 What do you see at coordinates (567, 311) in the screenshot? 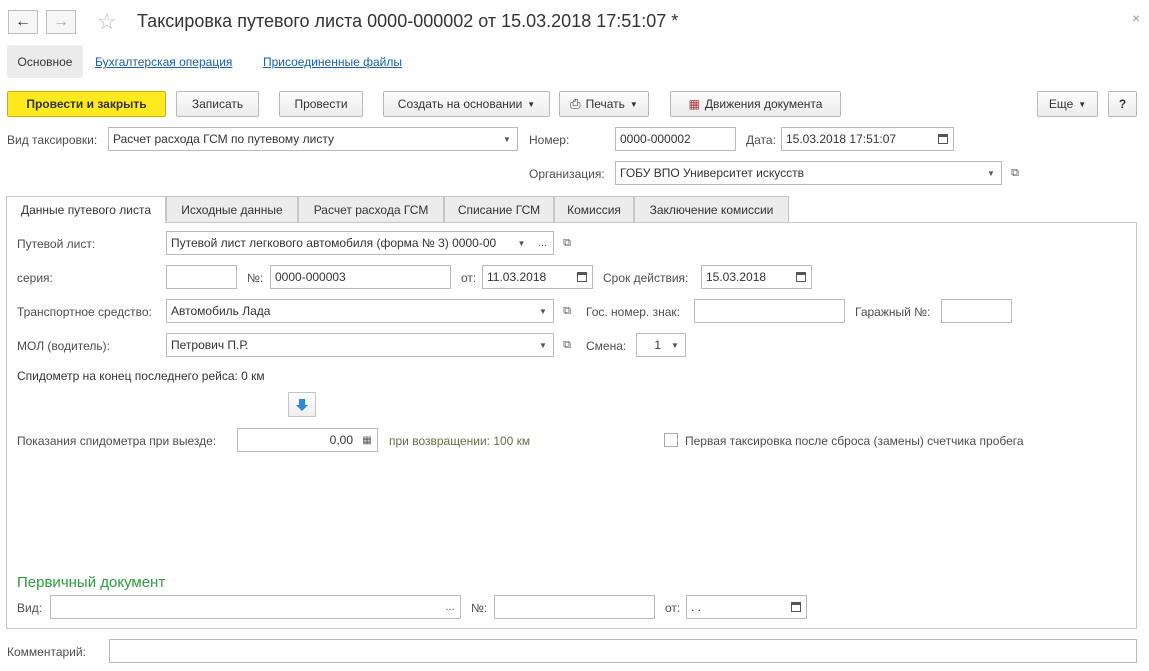
I see `vehicle-open-icon: ⧉` at bounding box center [567, 311].